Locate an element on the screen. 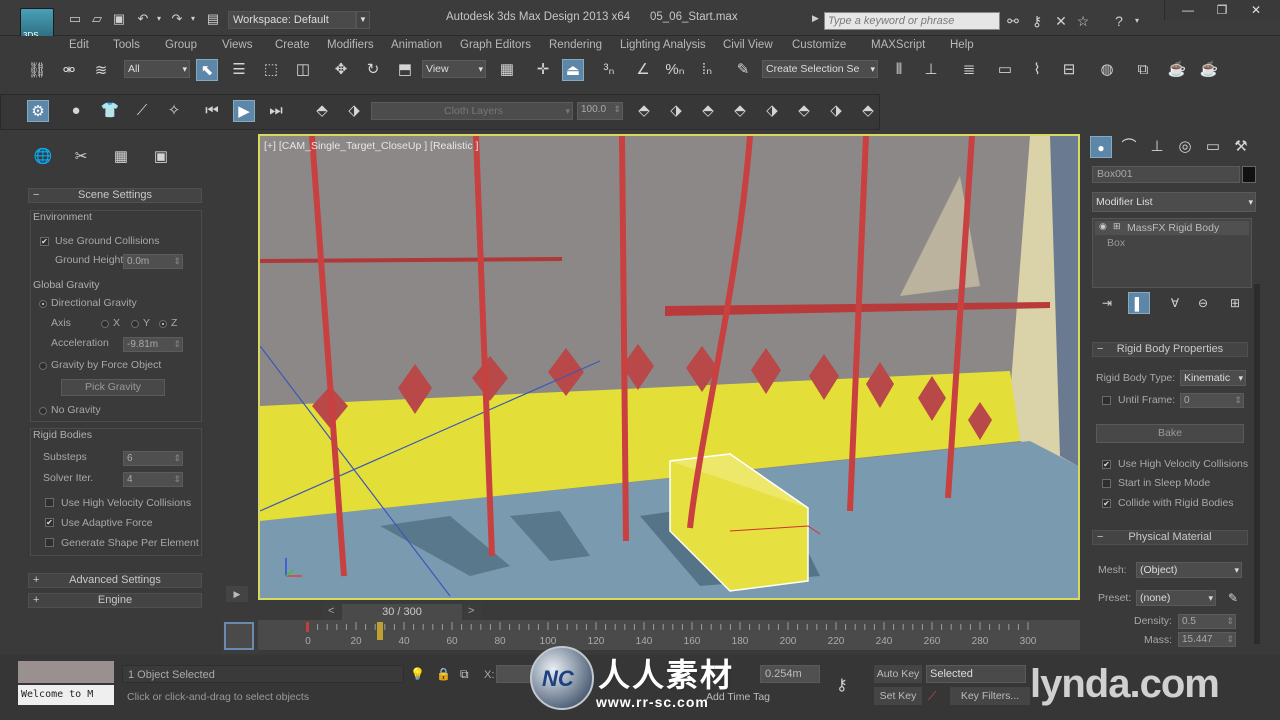 This screenshot has height=720, width=1280. adaptive-force-checkbox: ✔ is located at coordinates (49, 522).